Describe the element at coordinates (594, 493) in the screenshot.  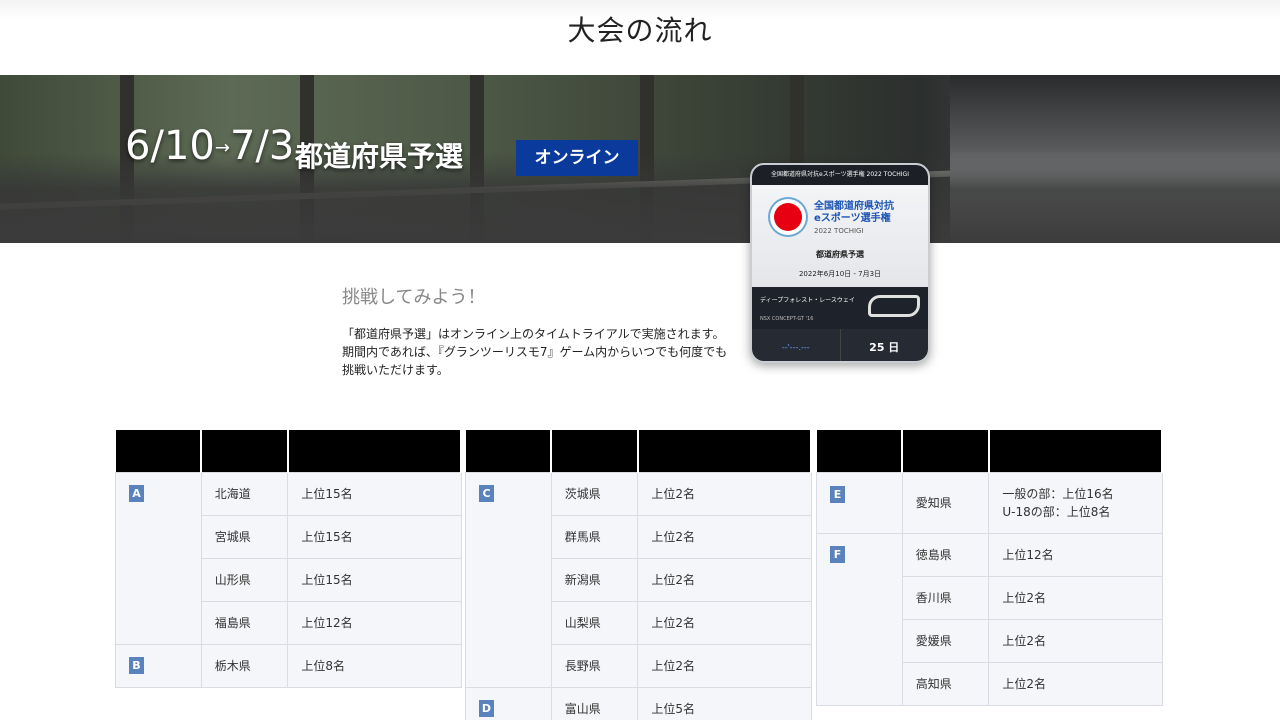
I see `prefecture-cell: 茨城県` at that location.